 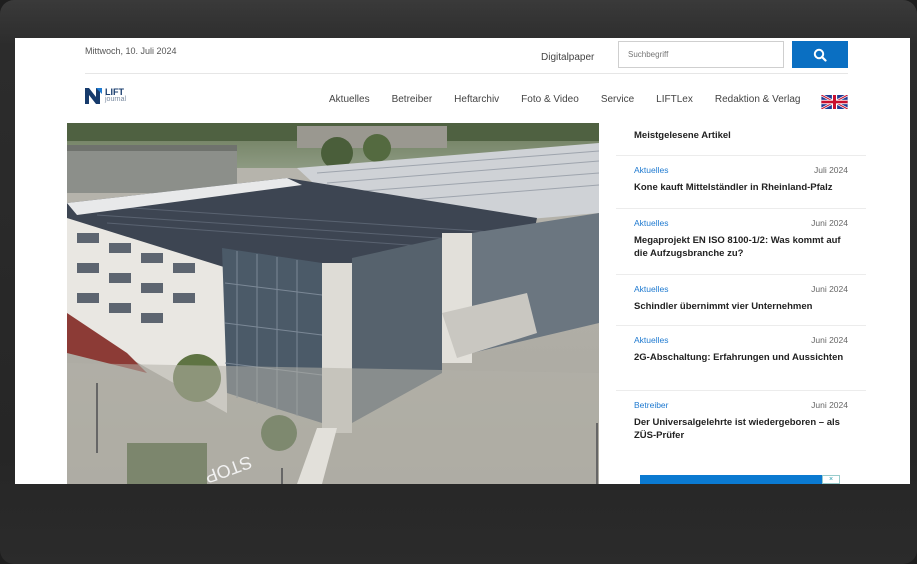 What do you see at coordinates (831, 479) in the screenshot?
I see `ad-close-icon: ×` at bounding box center [831, 479].